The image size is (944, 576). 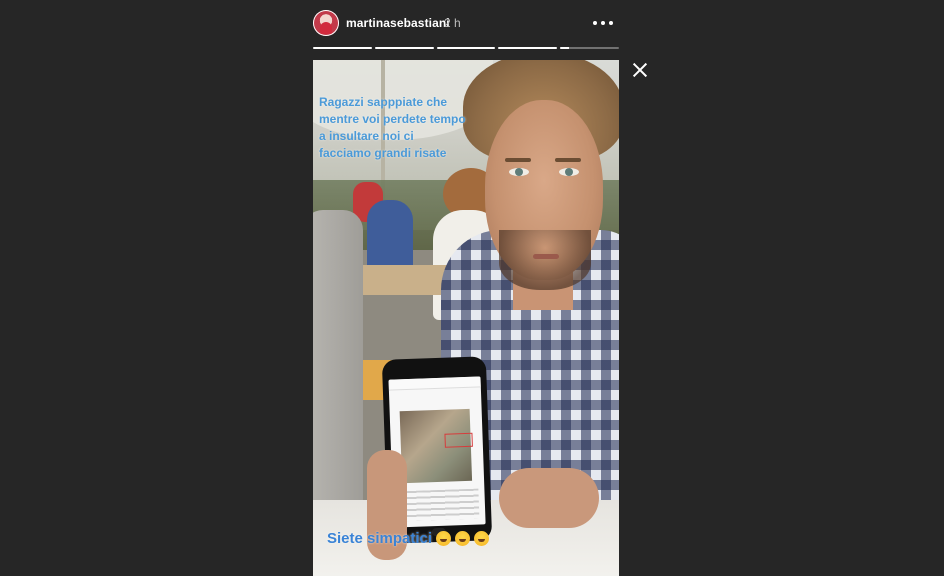 I want to click on avatar, so click(x=326, y=23).